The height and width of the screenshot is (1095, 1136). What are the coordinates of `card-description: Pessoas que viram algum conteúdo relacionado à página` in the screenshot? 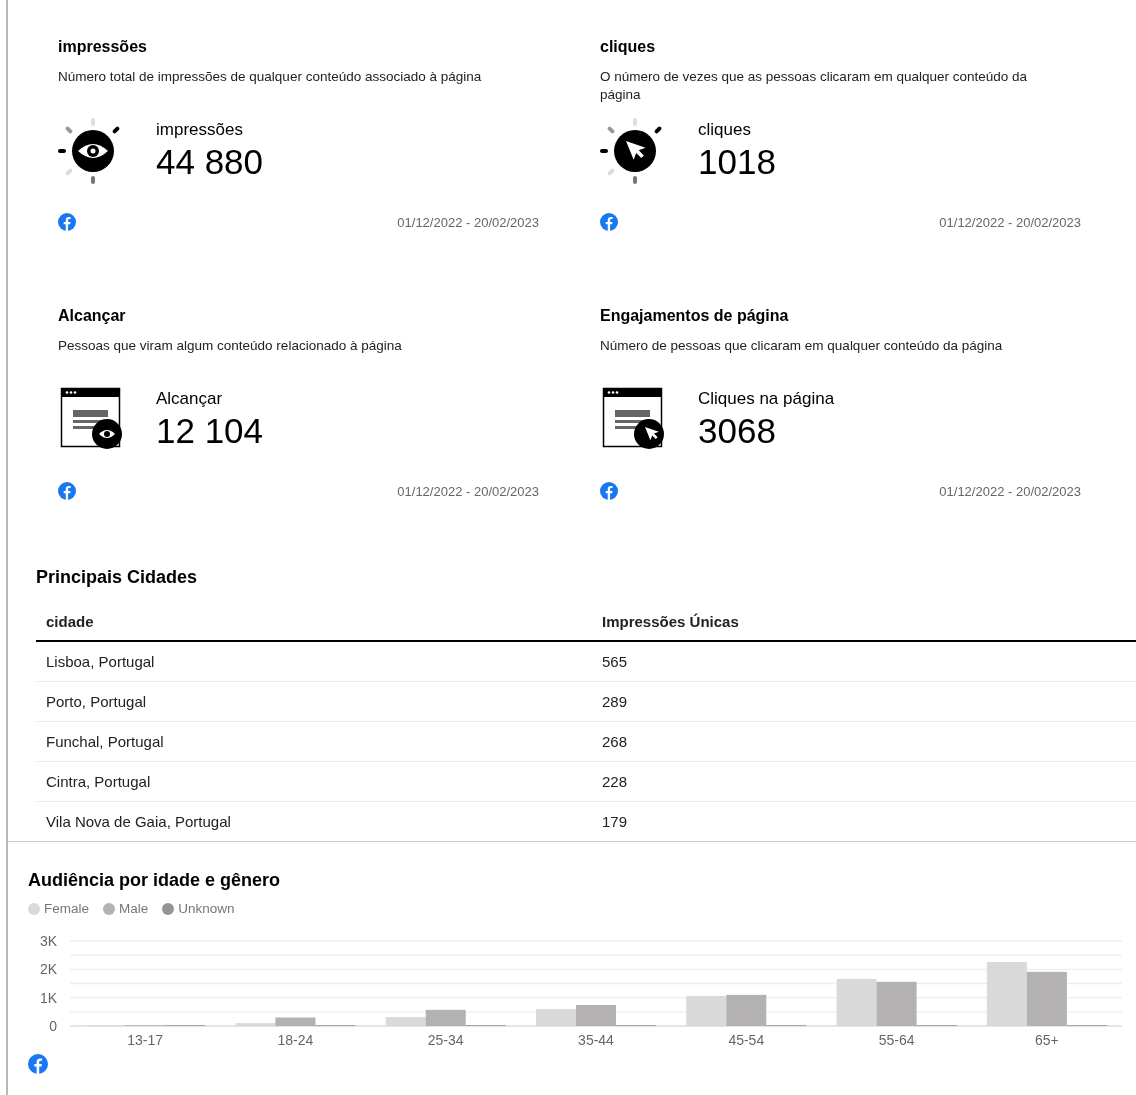 It's located at (230, 346).